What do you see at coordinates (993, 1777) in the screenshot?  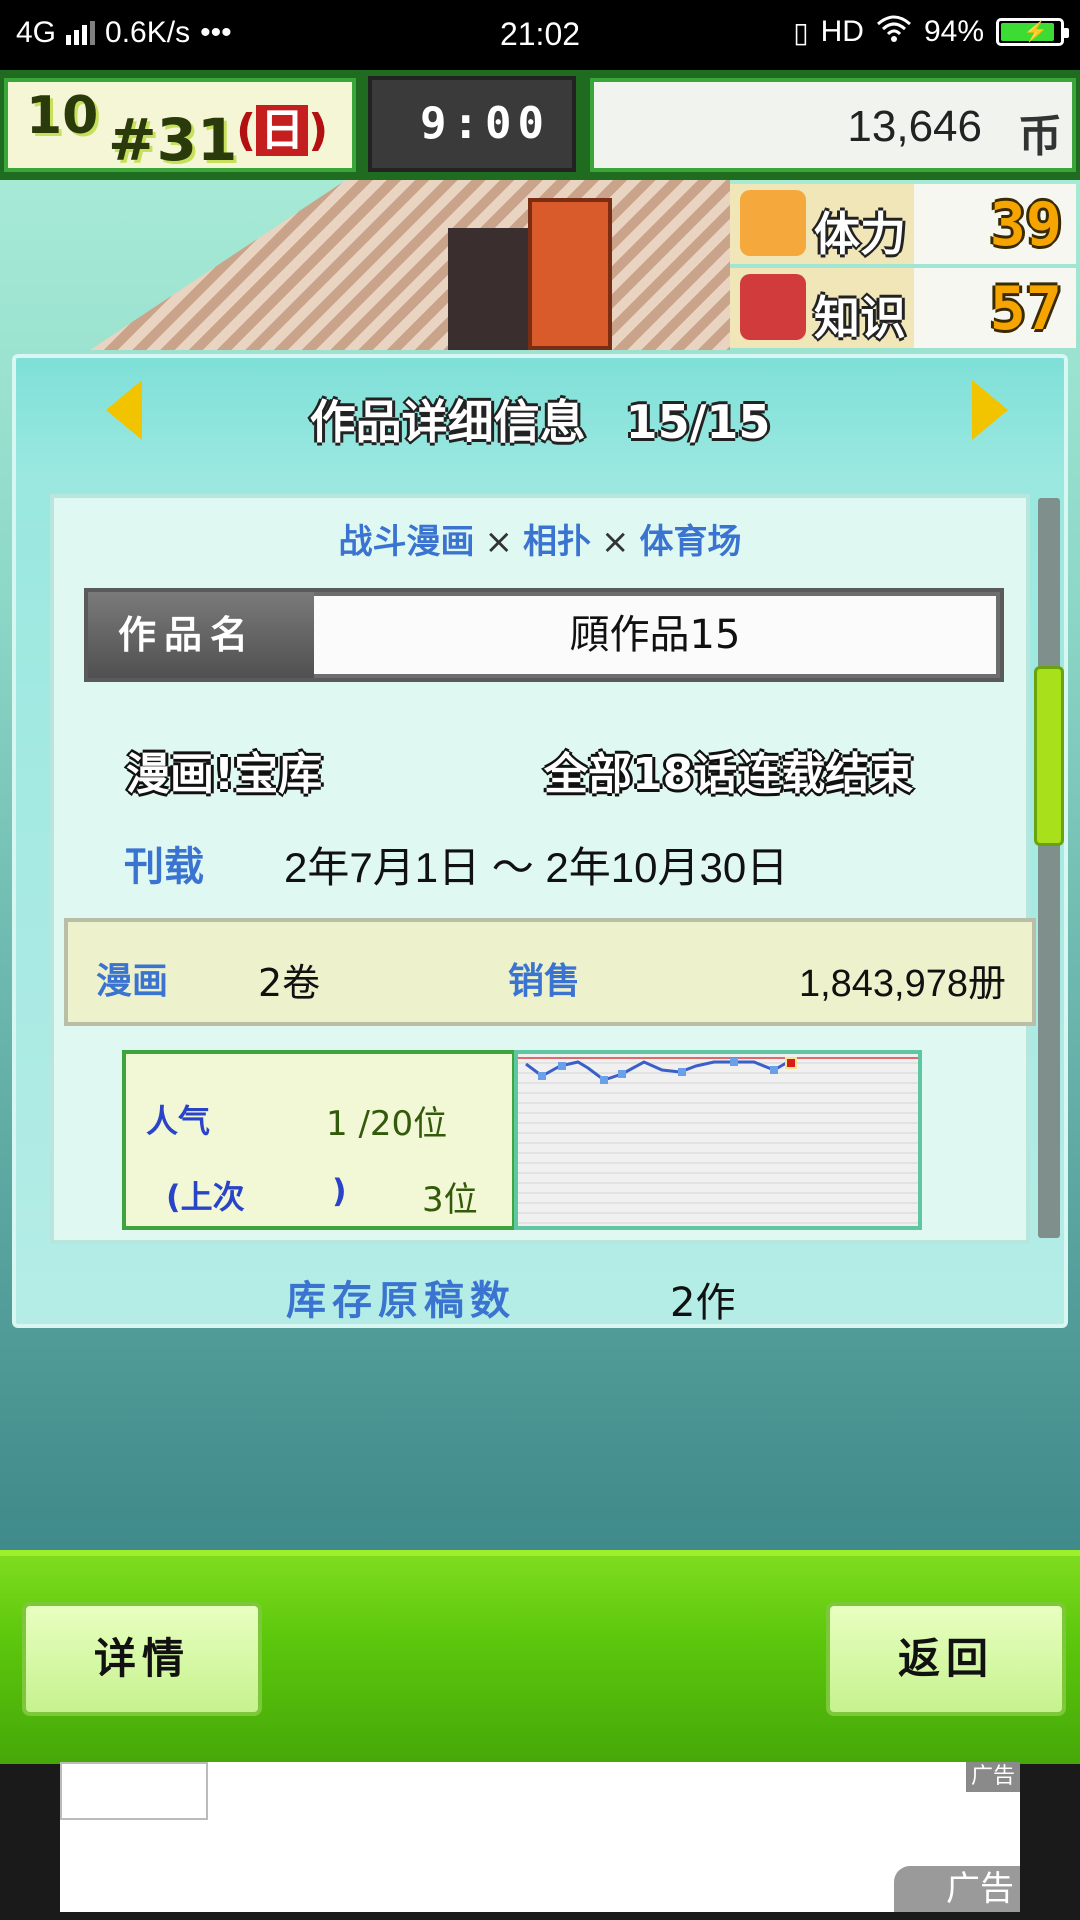 I see `ad-tag: 广告` at bounding box center [993, 1777].